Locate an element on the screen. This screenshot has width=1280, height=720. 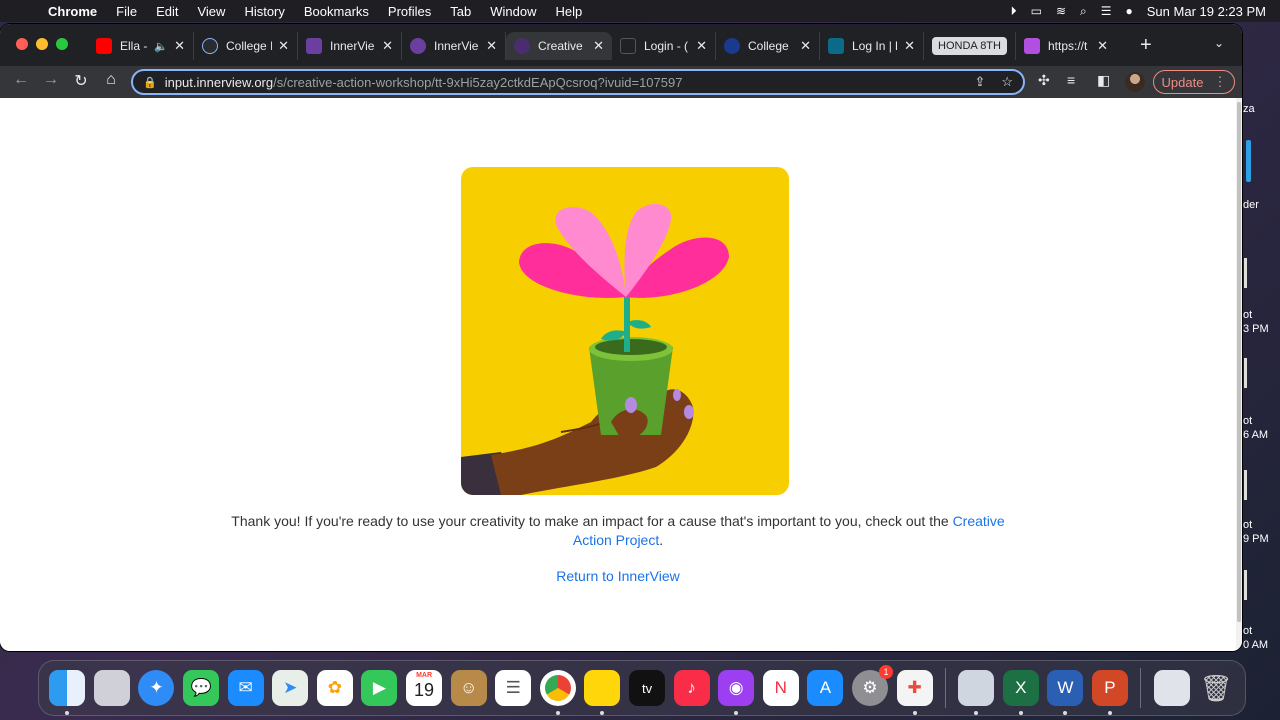
menu-view: View is located at coordinates (211, 11).